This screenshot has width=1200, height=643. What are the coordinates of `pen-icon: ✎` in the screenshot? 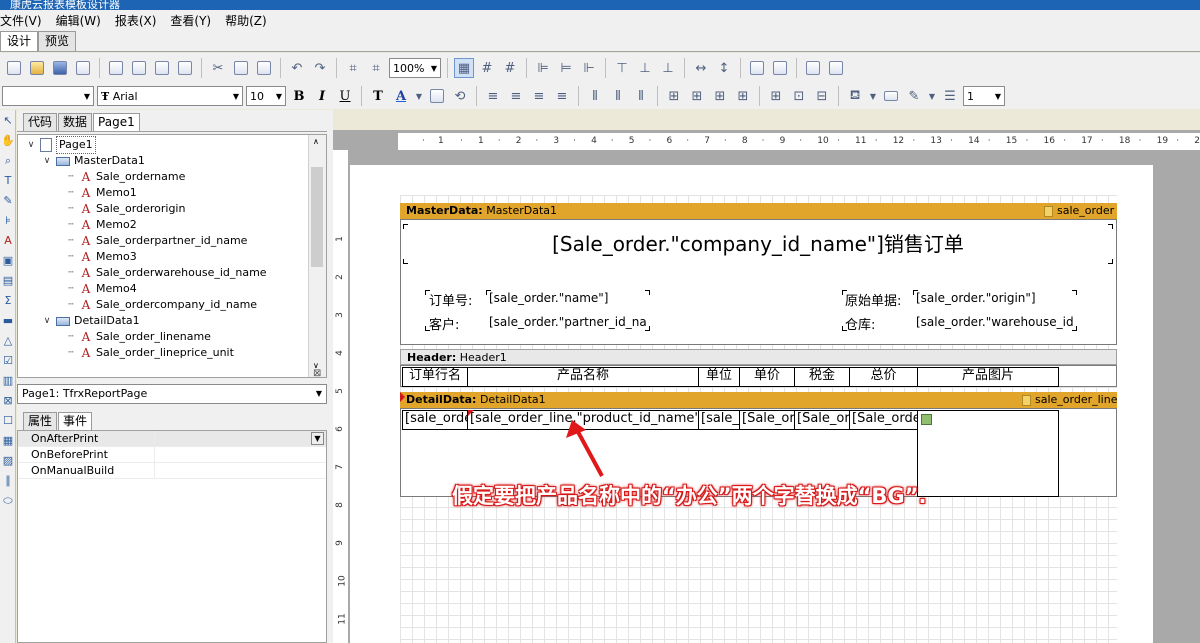 It's located at (914, 96).